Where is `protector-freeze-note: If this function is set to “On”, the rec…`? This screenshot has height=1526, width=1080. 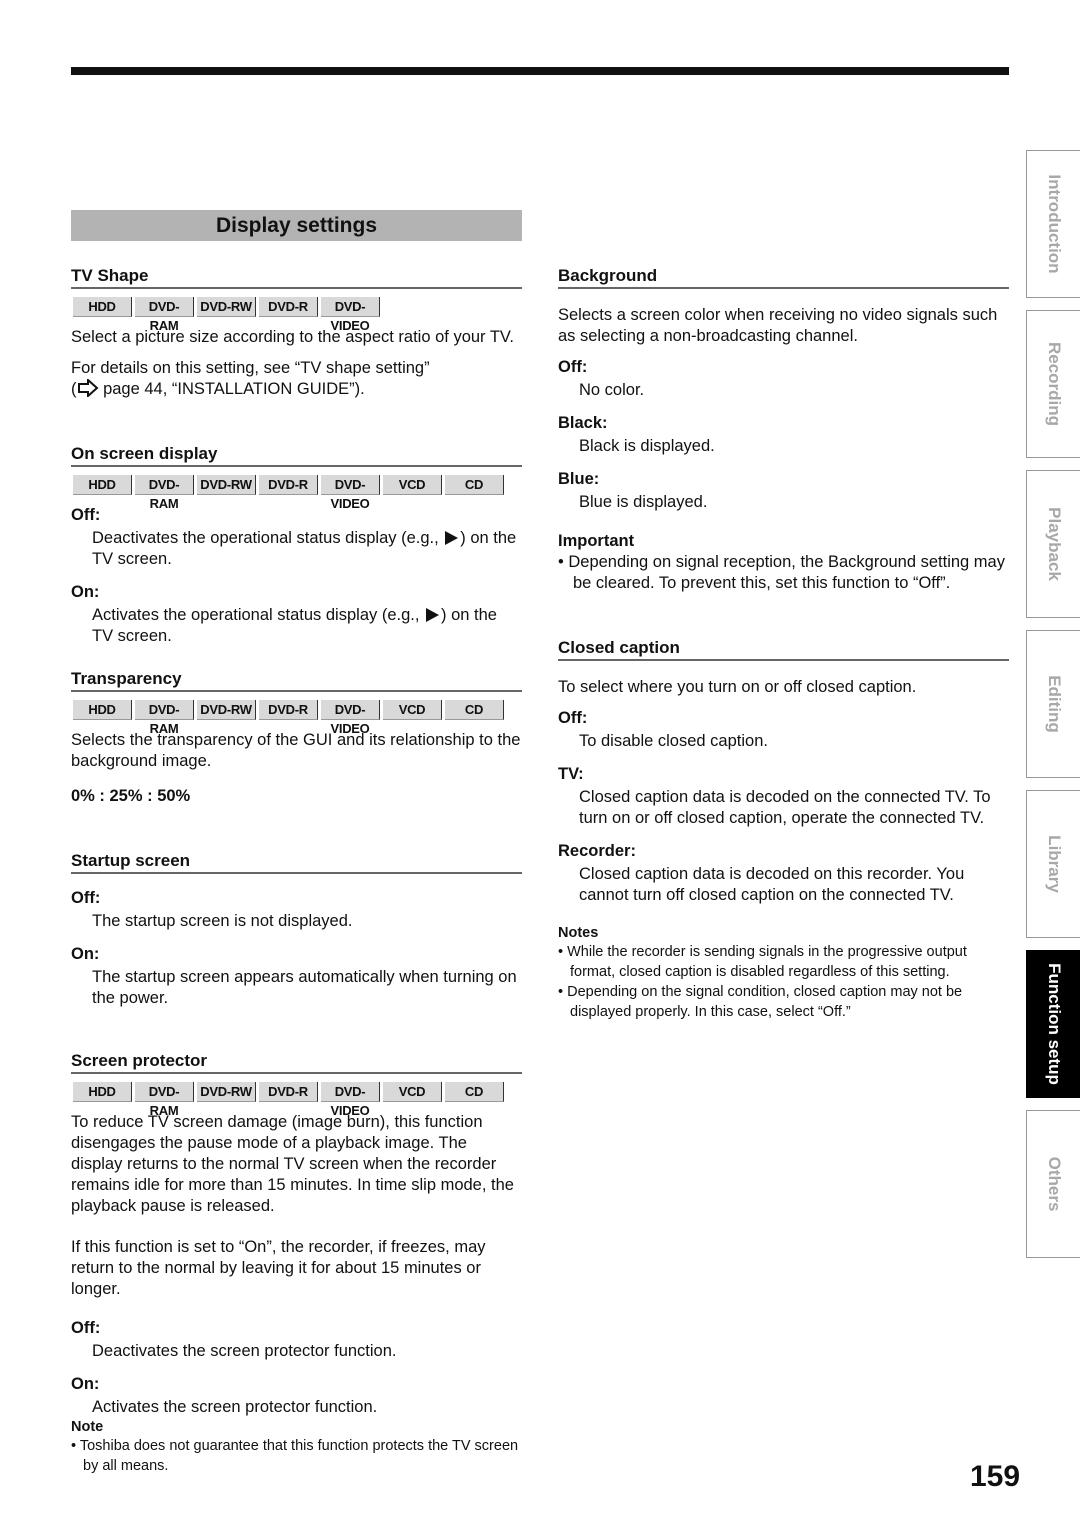 protector-freeze-note: If this function is set to “On”, the rec… is located at coordinates (278, 1268).